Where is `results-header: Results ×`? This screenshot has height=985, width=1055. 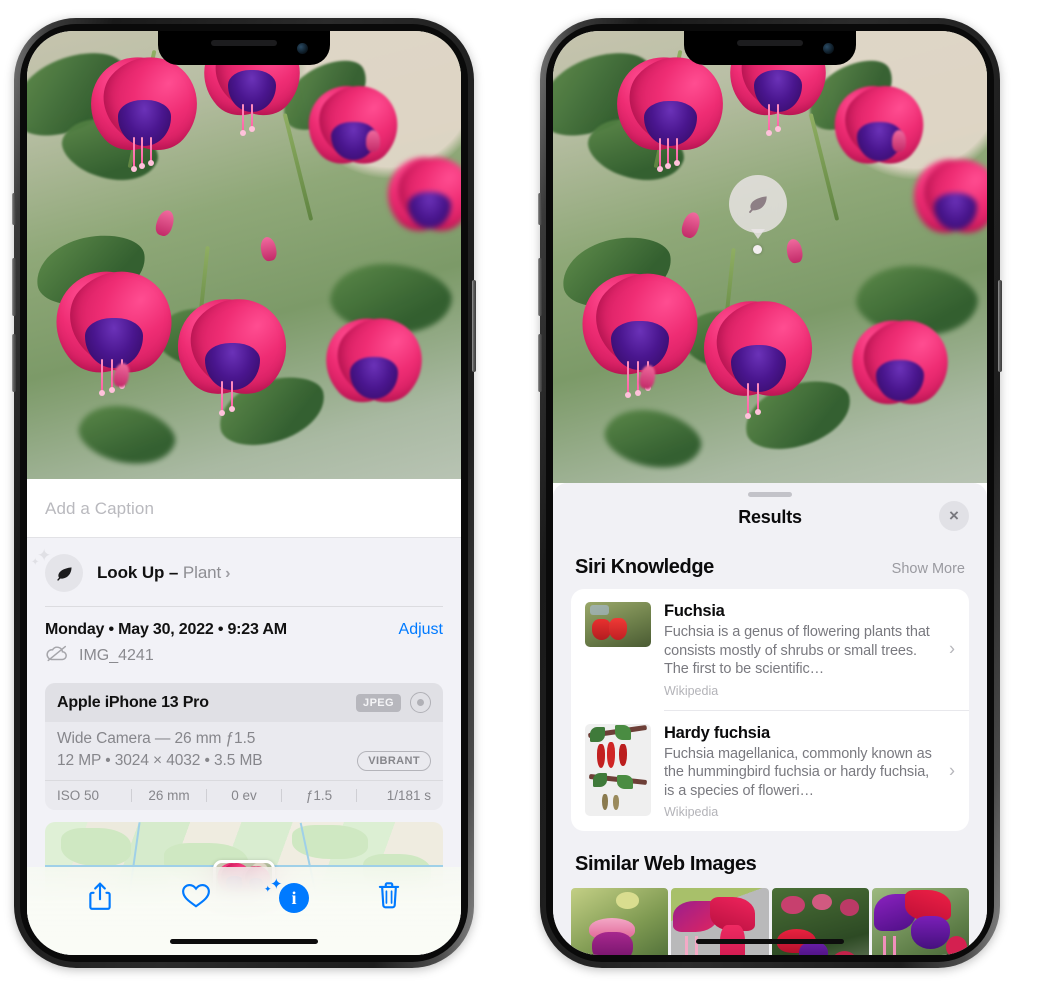
results-header: Results × is located at coordinates (770, 515).